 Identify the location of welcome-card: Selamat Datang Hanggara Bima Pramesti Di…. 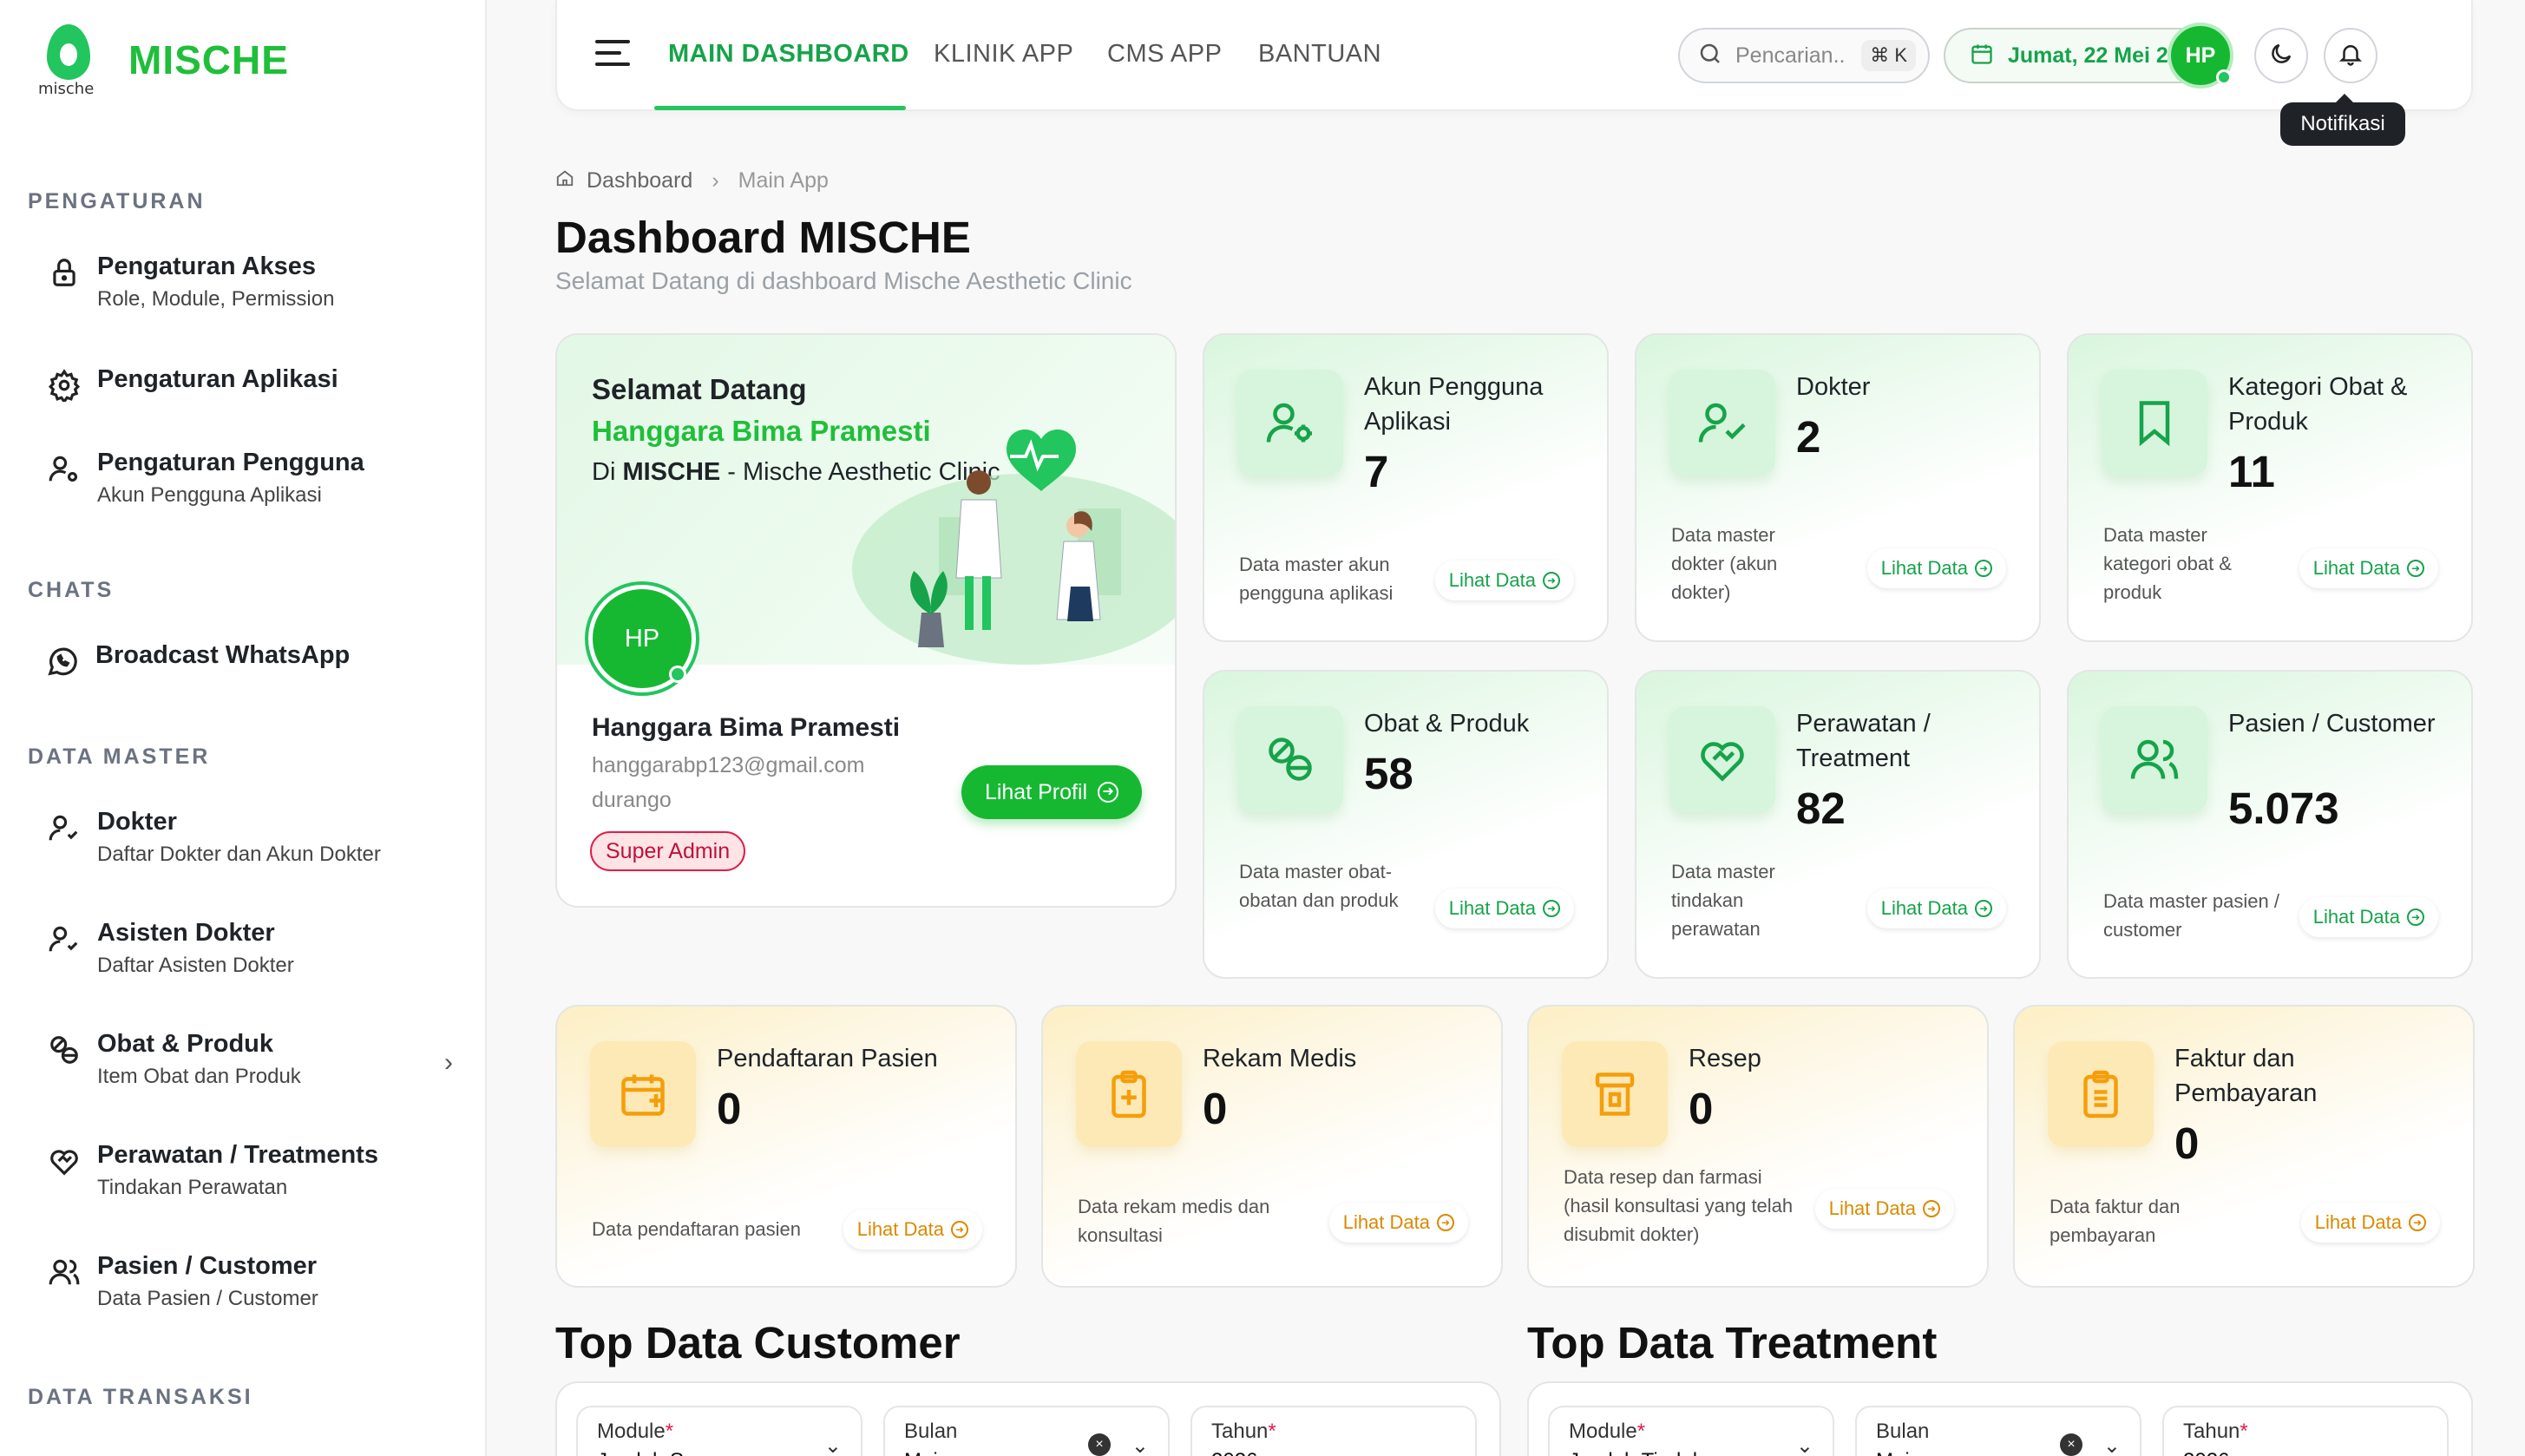
(866, 620).